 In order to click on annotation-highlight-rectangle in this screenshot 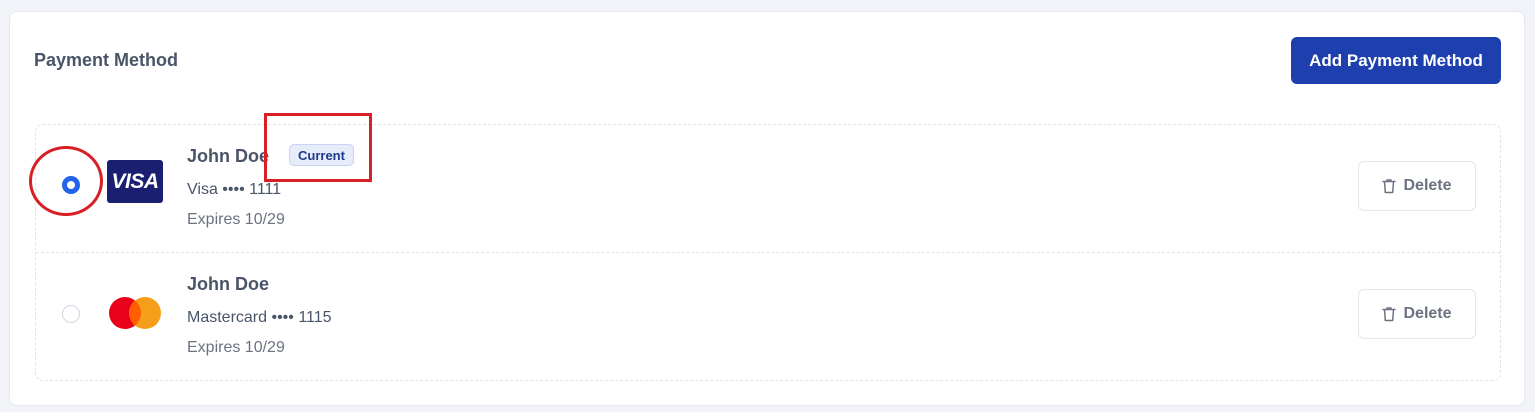, I will do `click(318, 147)`.